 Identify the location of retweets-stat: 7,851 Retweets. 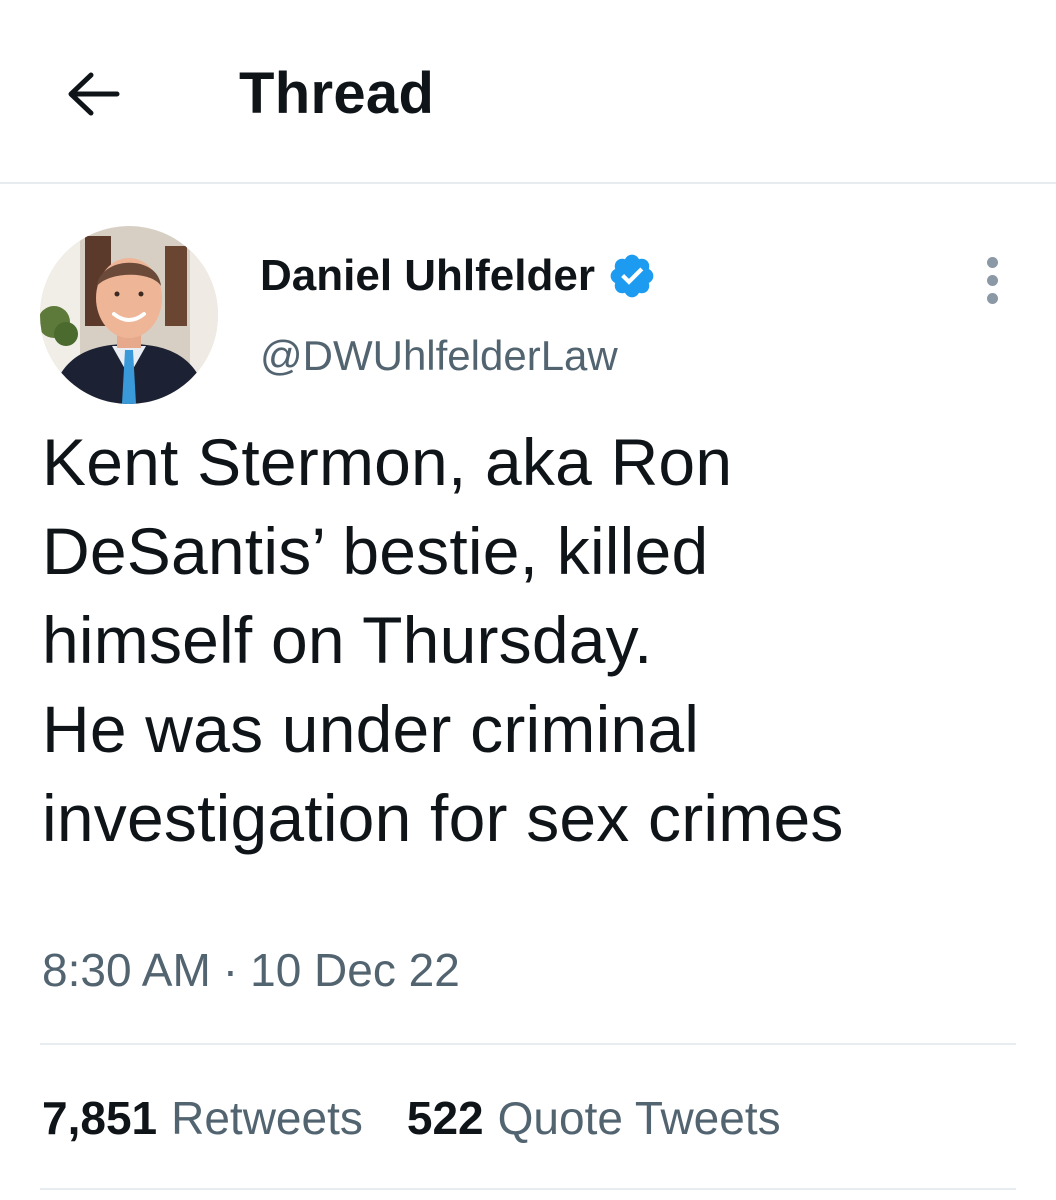
(202, 1118).